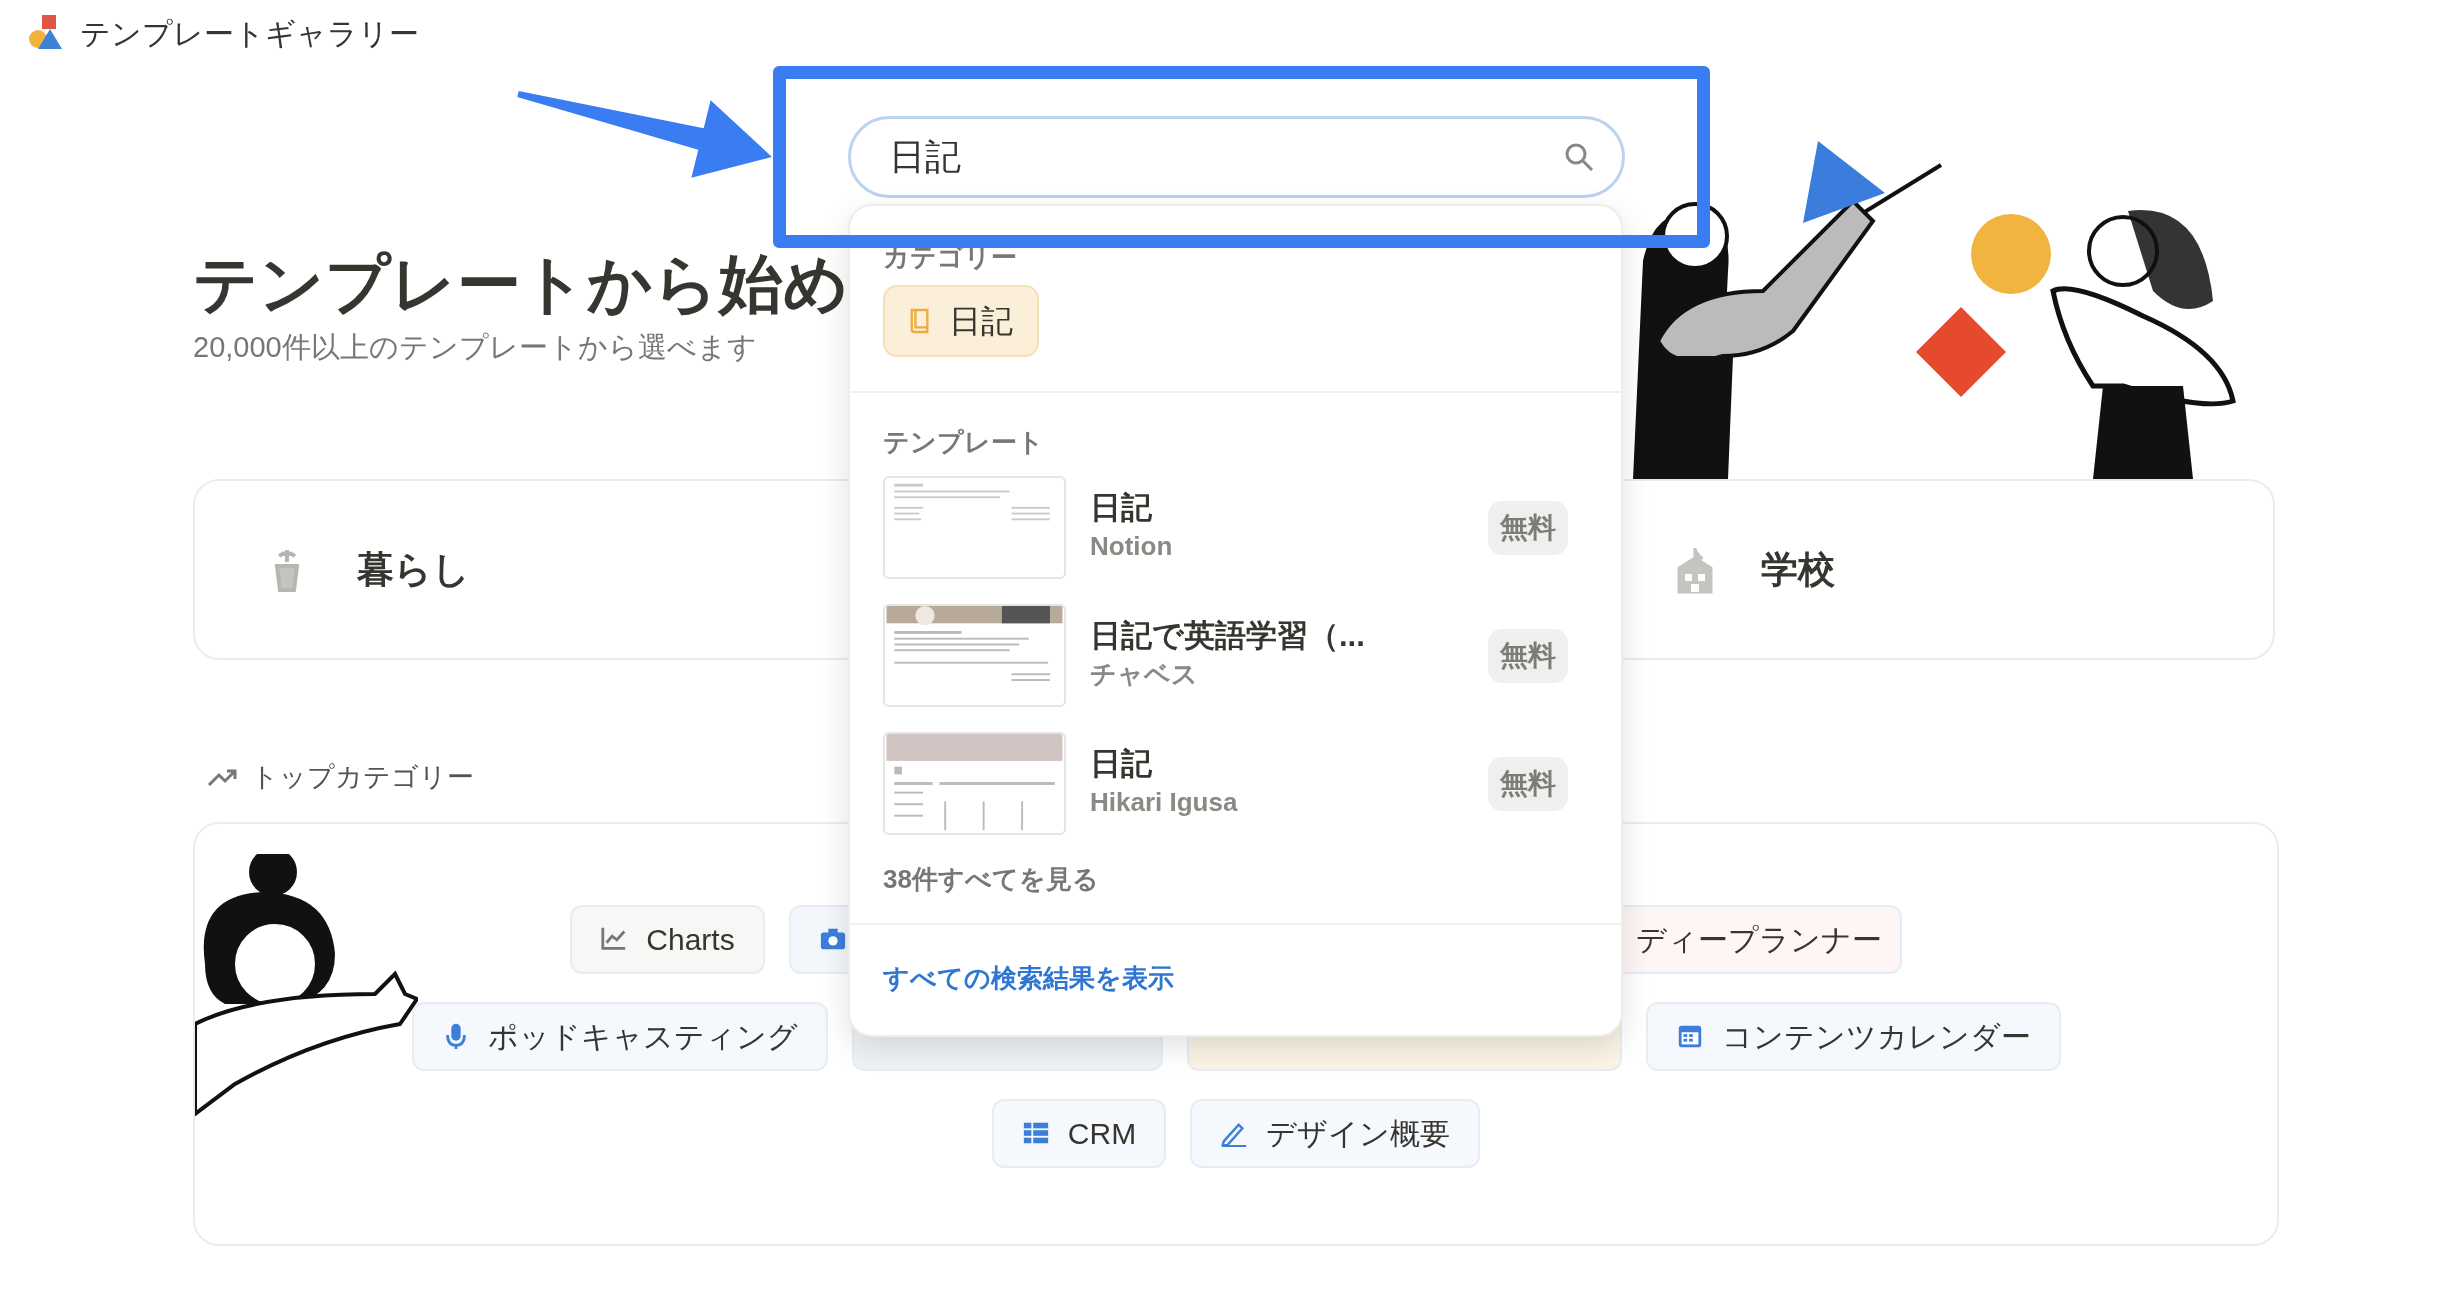 This screenshot has width=2464, height=1296. I want to click on category-chip: Charts, so click(667, 939).